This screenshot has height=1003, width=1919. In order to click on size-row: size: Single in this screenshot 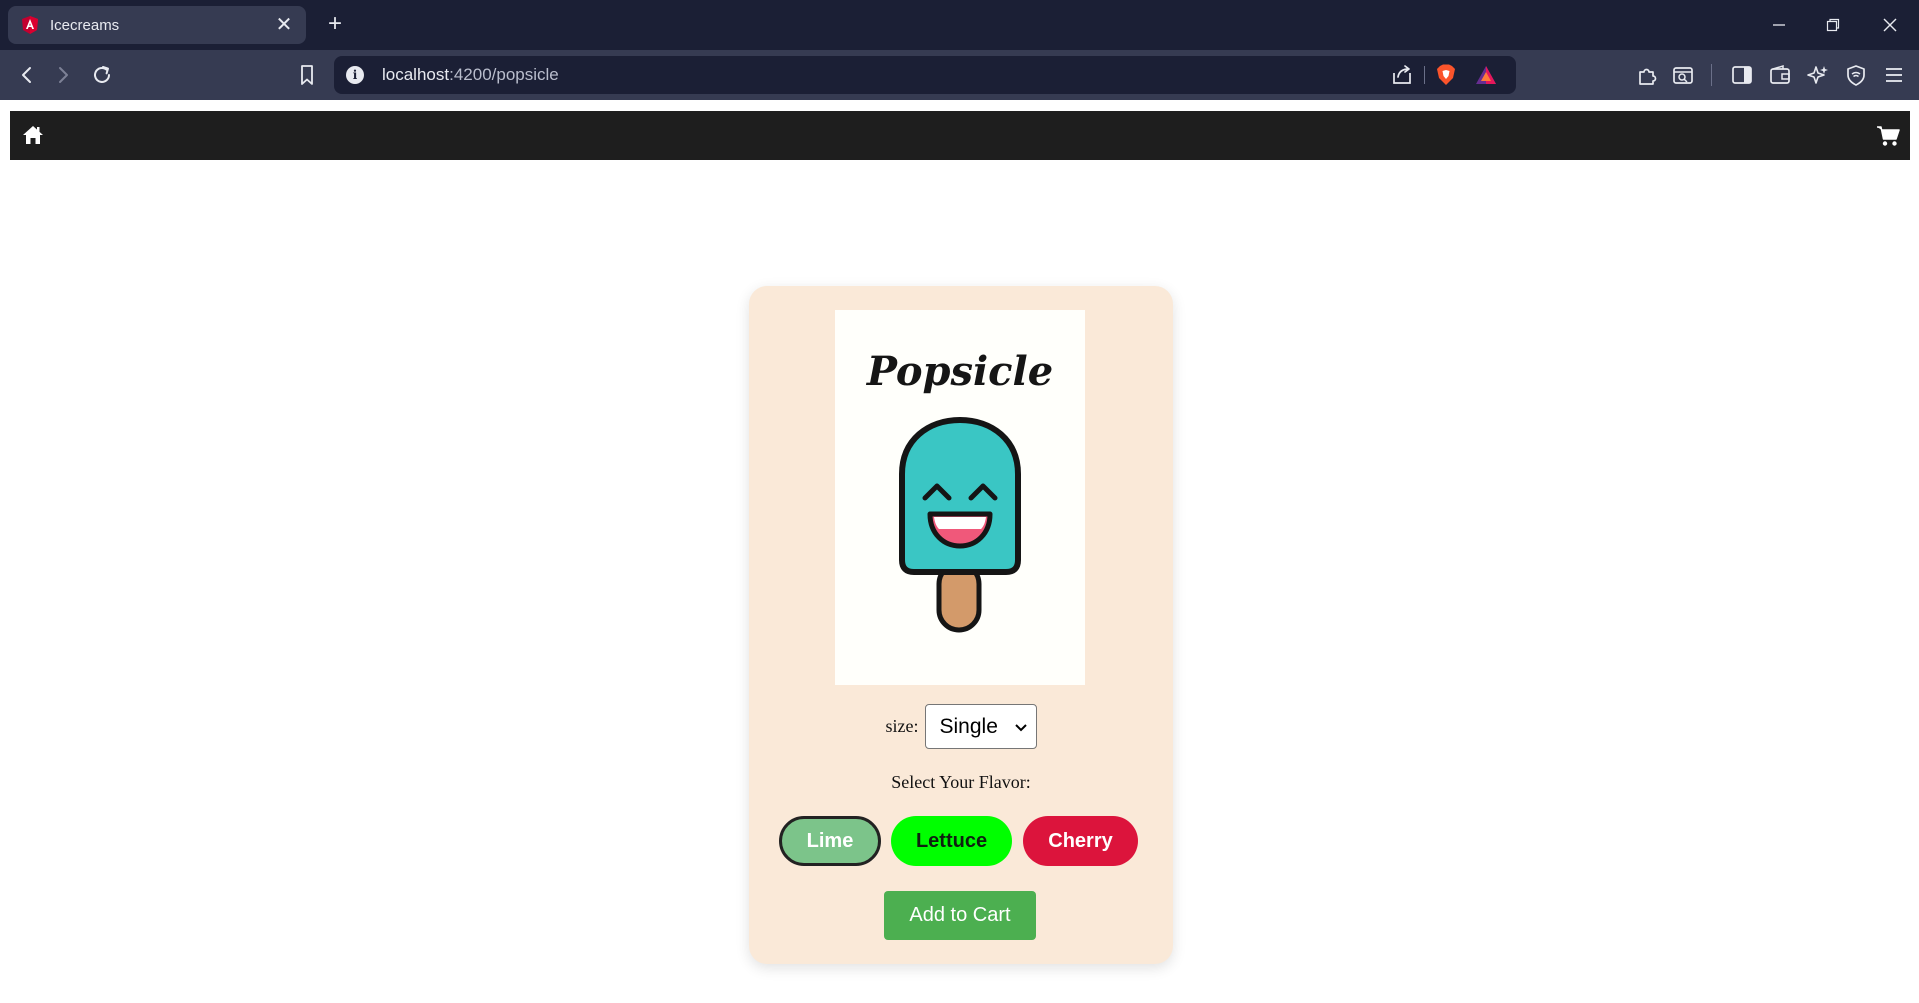, I will do `click(961, 726)`.